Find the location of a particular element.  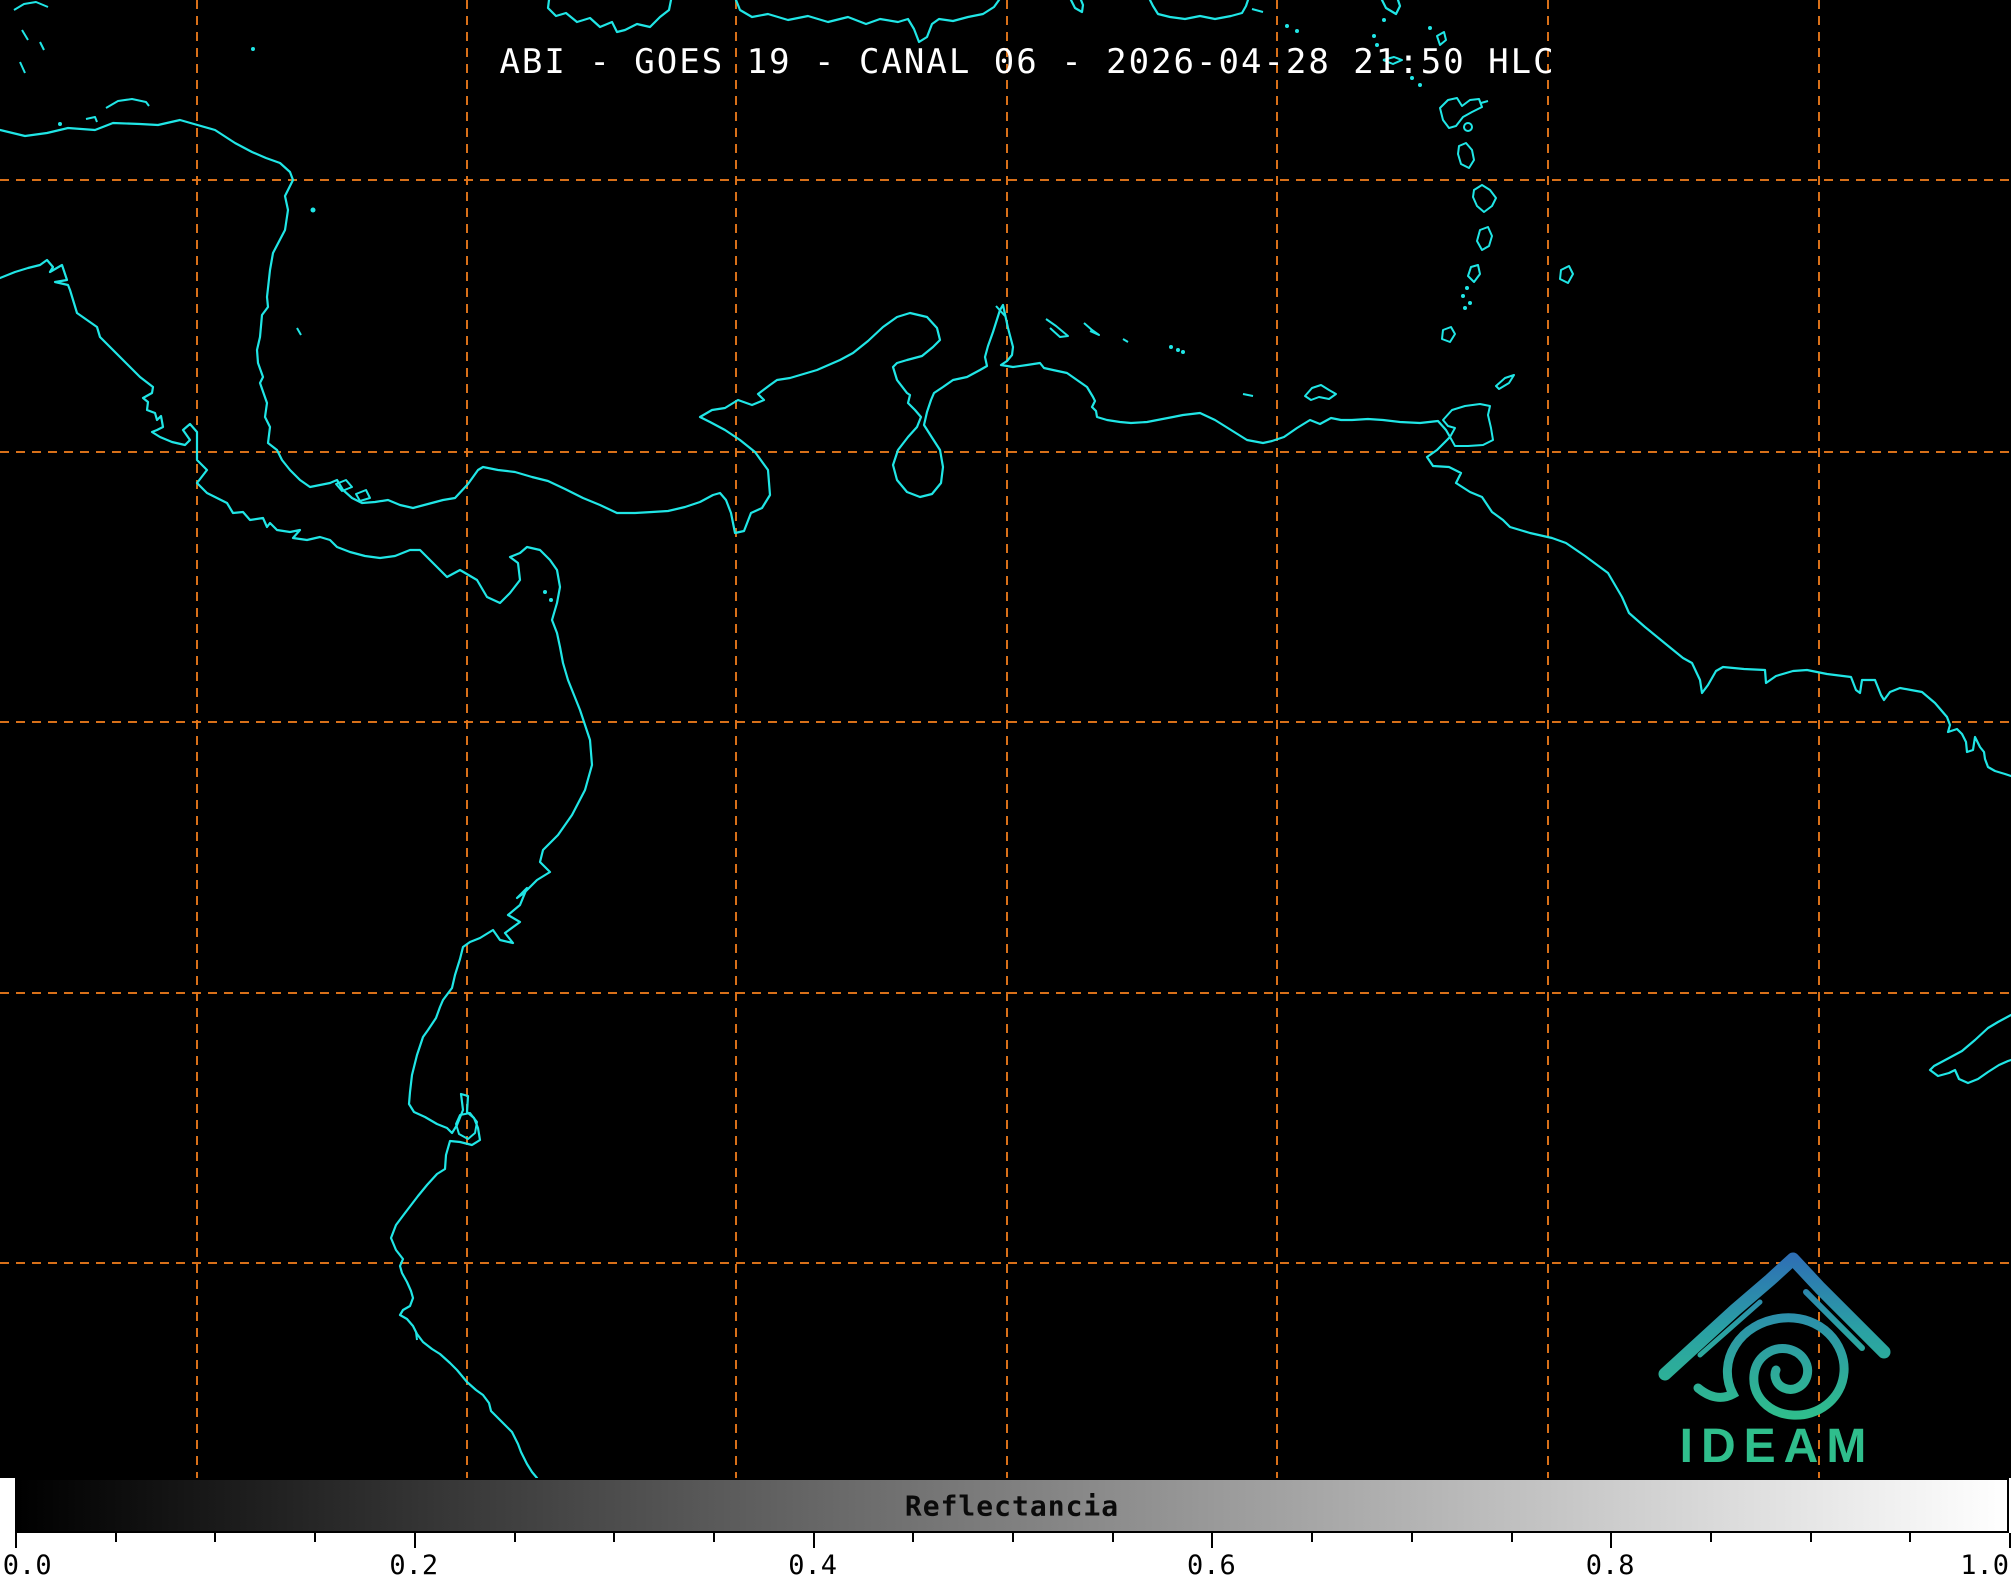

island-st-vincent is located at coordinates (1474, 273).